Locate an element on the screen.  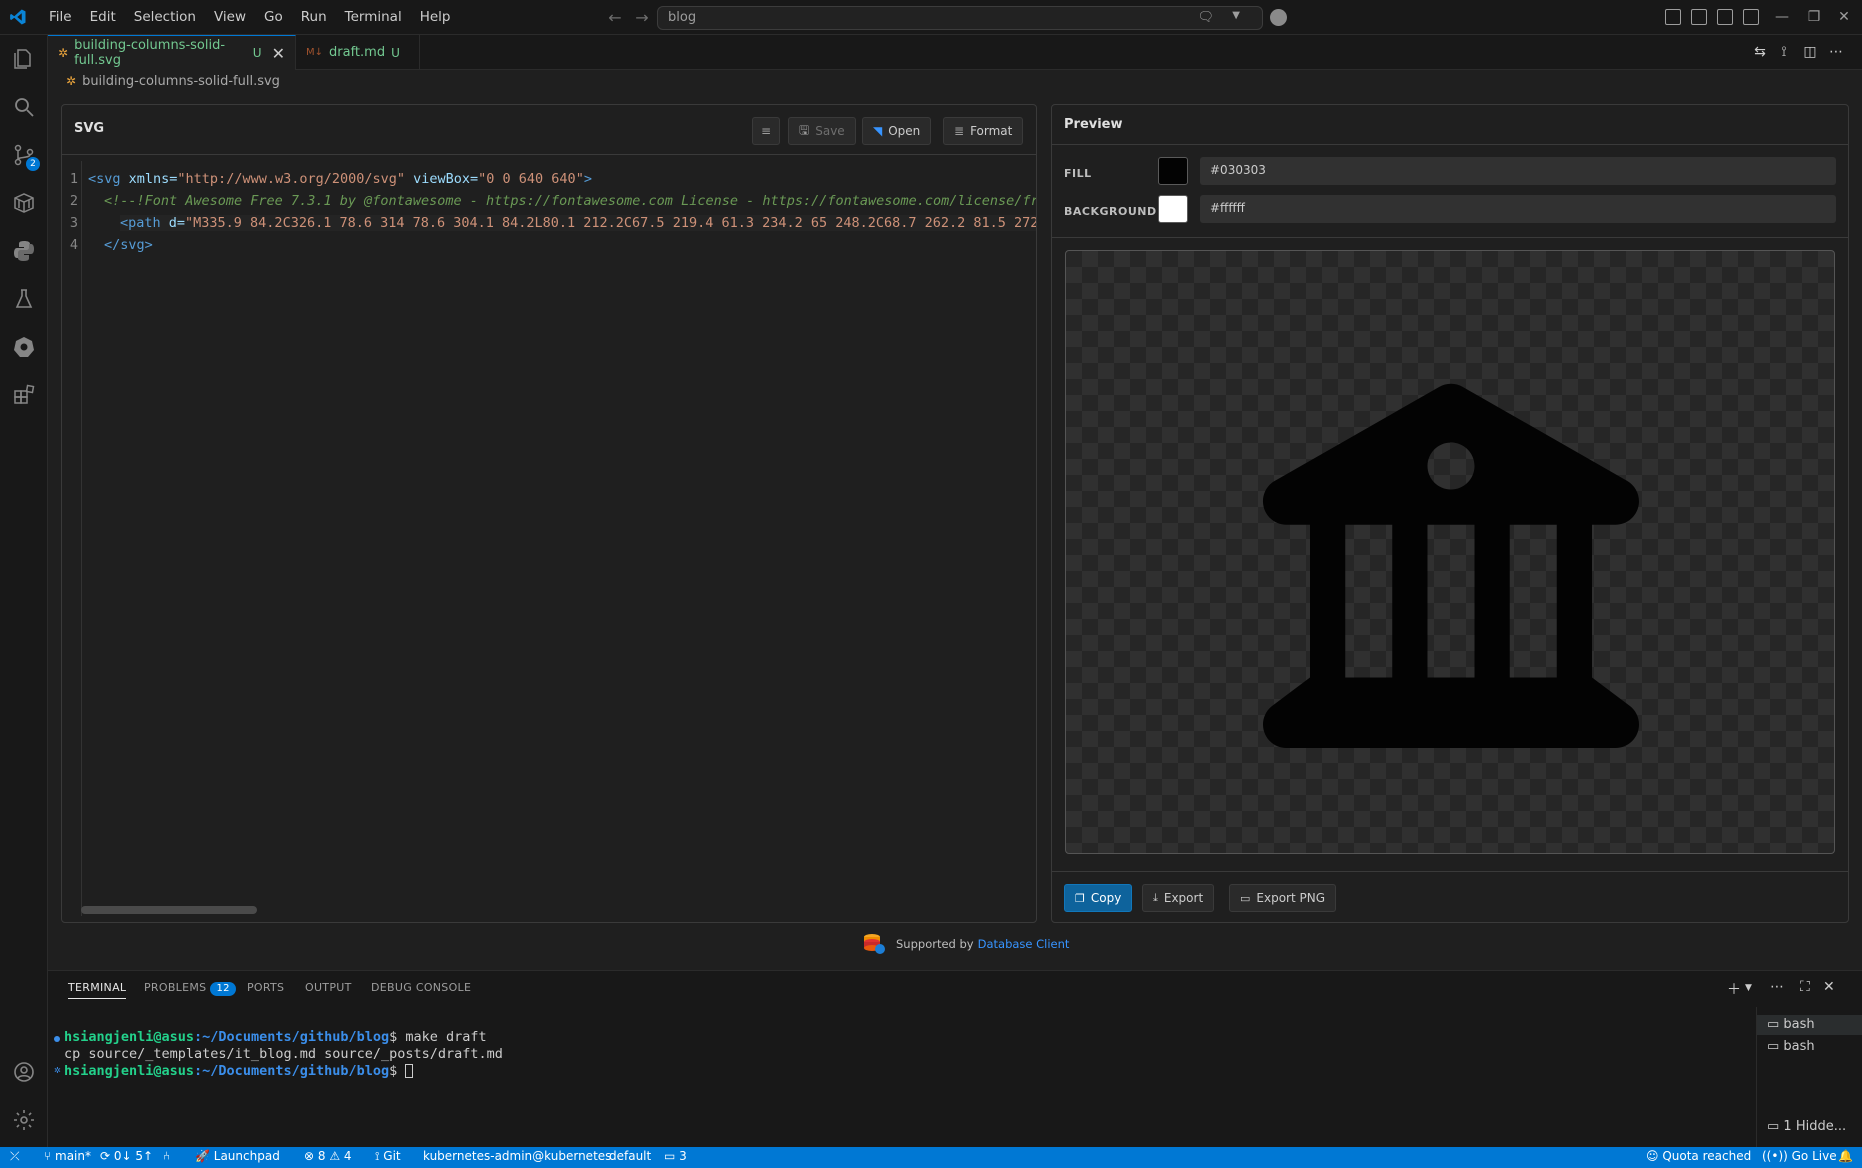
copilot-chat-icon: 🗨 is located at coordinates (1205, 17).